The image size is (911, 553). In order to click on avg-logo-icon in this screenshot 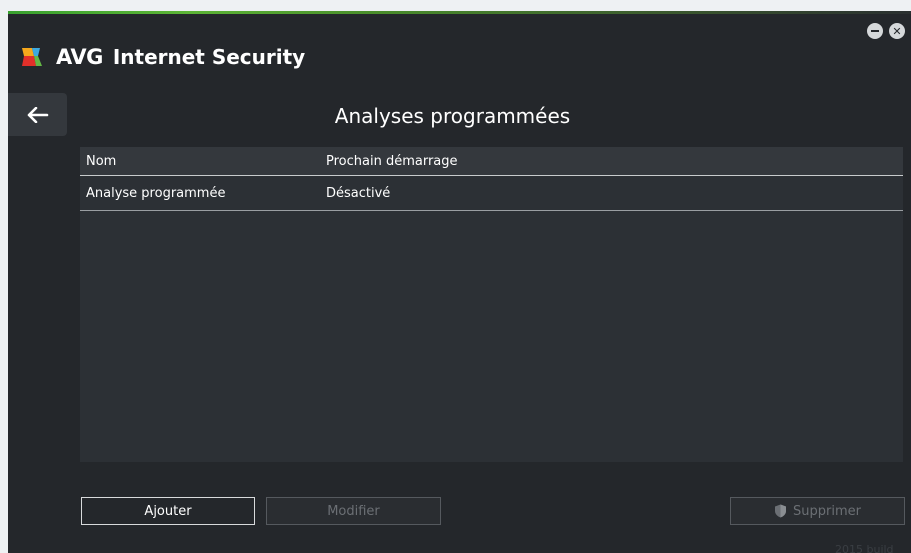, I will do `click(32, 57)`.